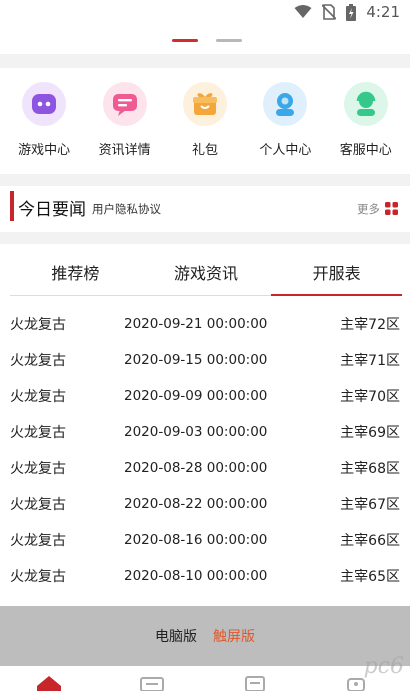 This screenshot has width=410, height=691. Describe the element at coordinates (196, 576) in the screenshot. I see `open-time-cell: 2020-08-10 00:00:00` at that location.